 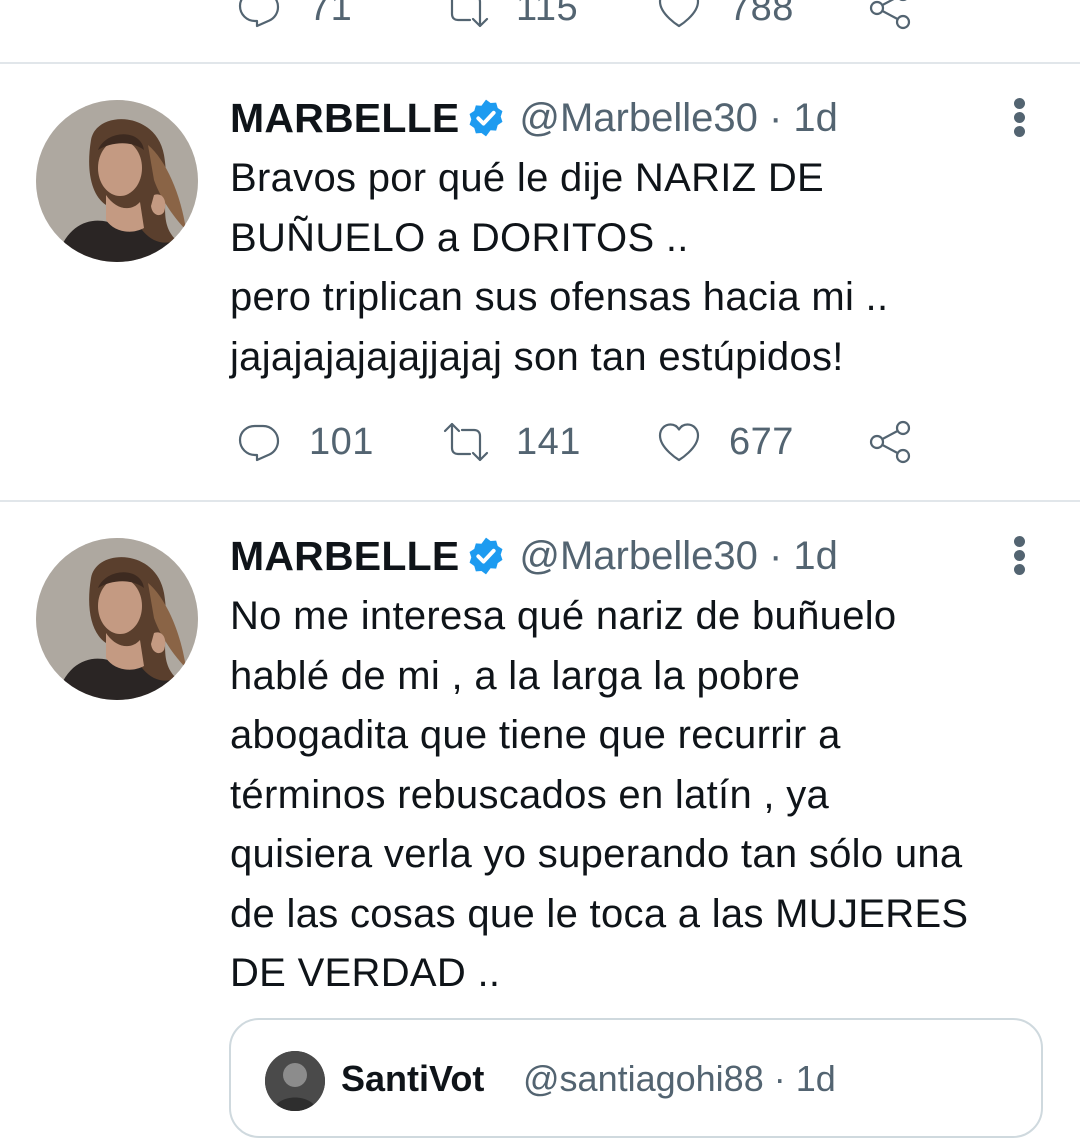 What do you see at coordinates (590, 442) in the screenshot?
I see `tweet-actions: 101 141 677` at bounding box center [590, 442].